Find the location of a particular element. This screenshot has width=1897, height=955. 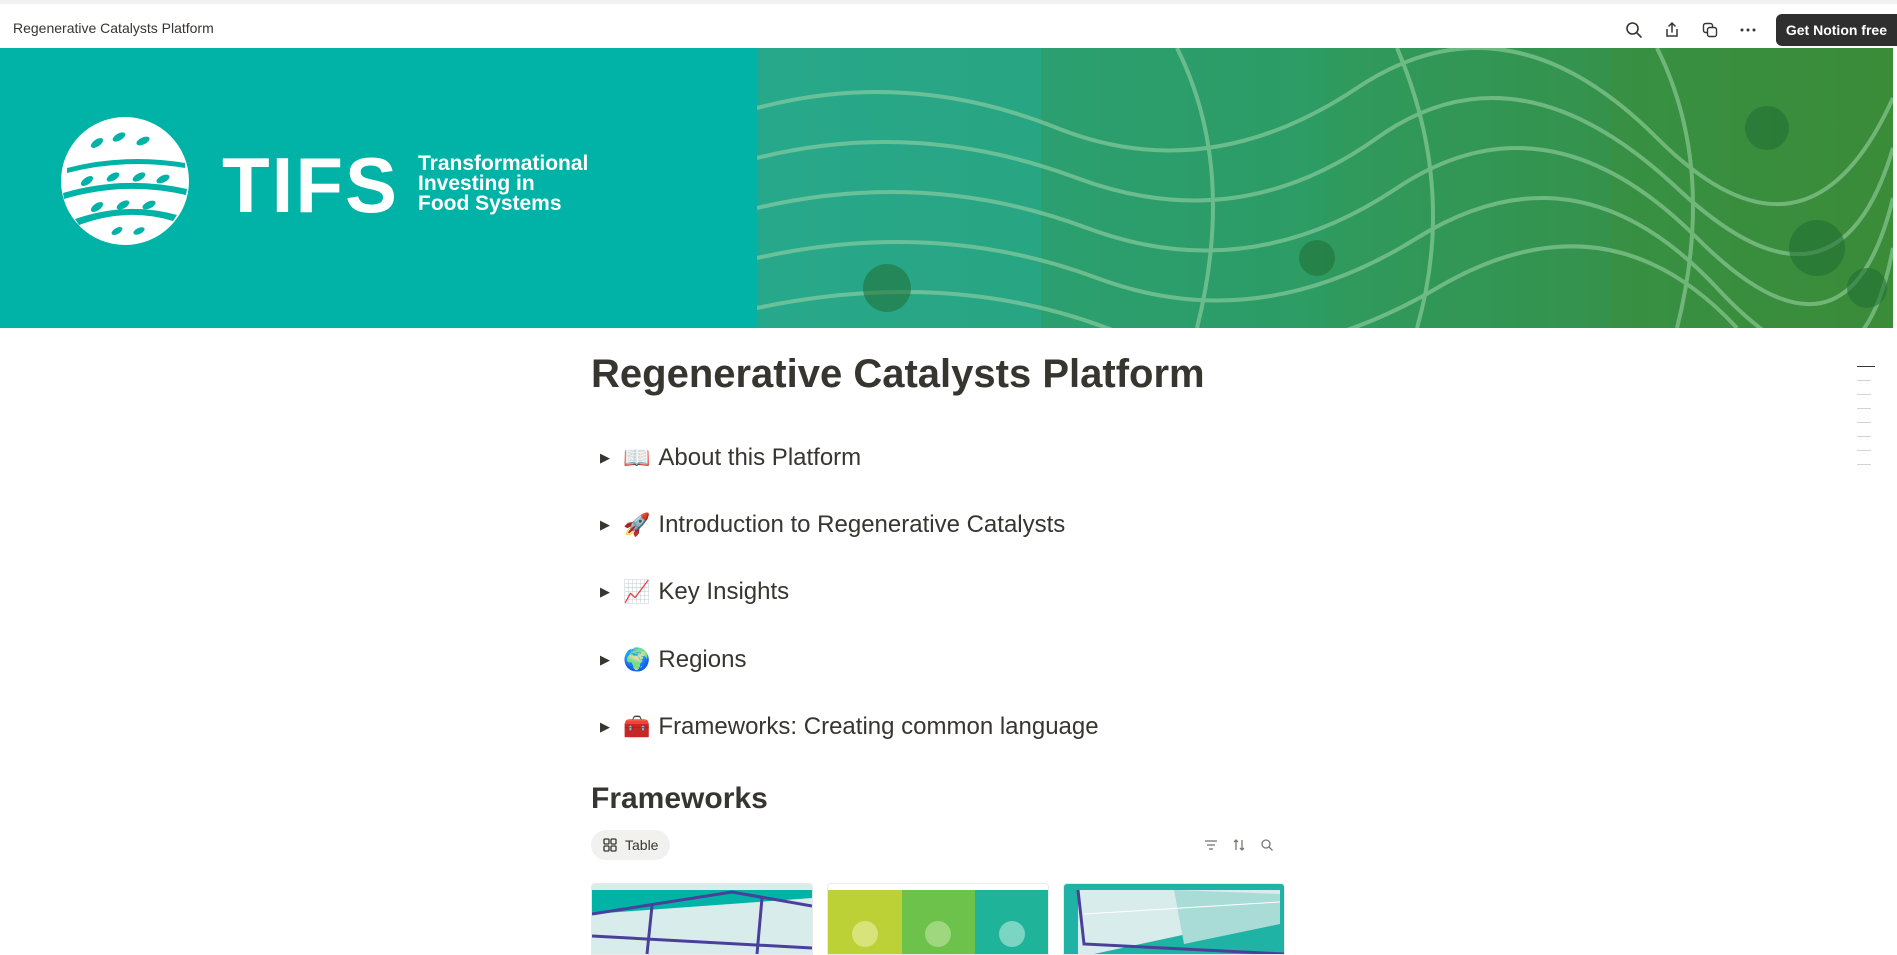

database-tools is located at coordinates (1239, 845).